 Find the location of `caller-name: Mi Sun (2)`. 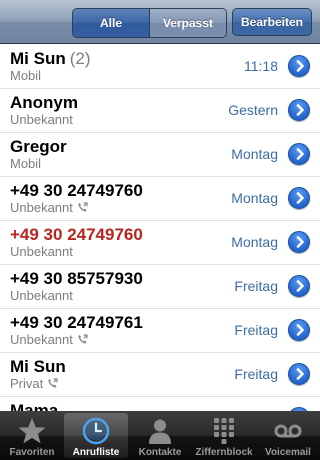

caller-name: Mi Sun (2) is located at coordinates (50, 59).